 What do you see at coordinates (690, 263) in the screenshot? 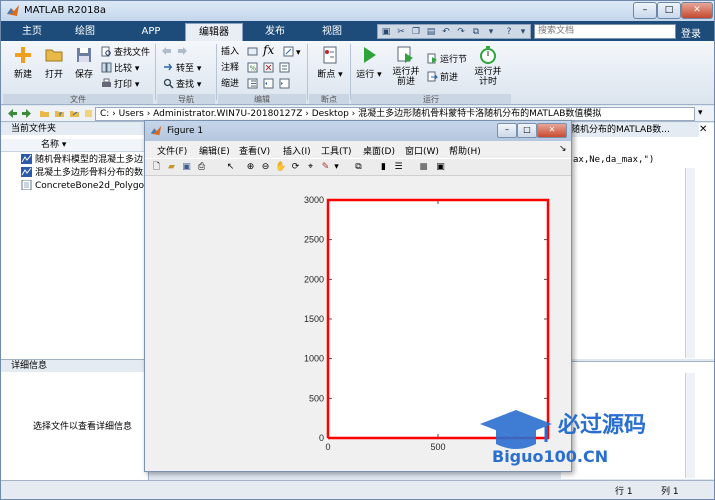
I see `editor-scrollbar` at bounding box center [690, 263].